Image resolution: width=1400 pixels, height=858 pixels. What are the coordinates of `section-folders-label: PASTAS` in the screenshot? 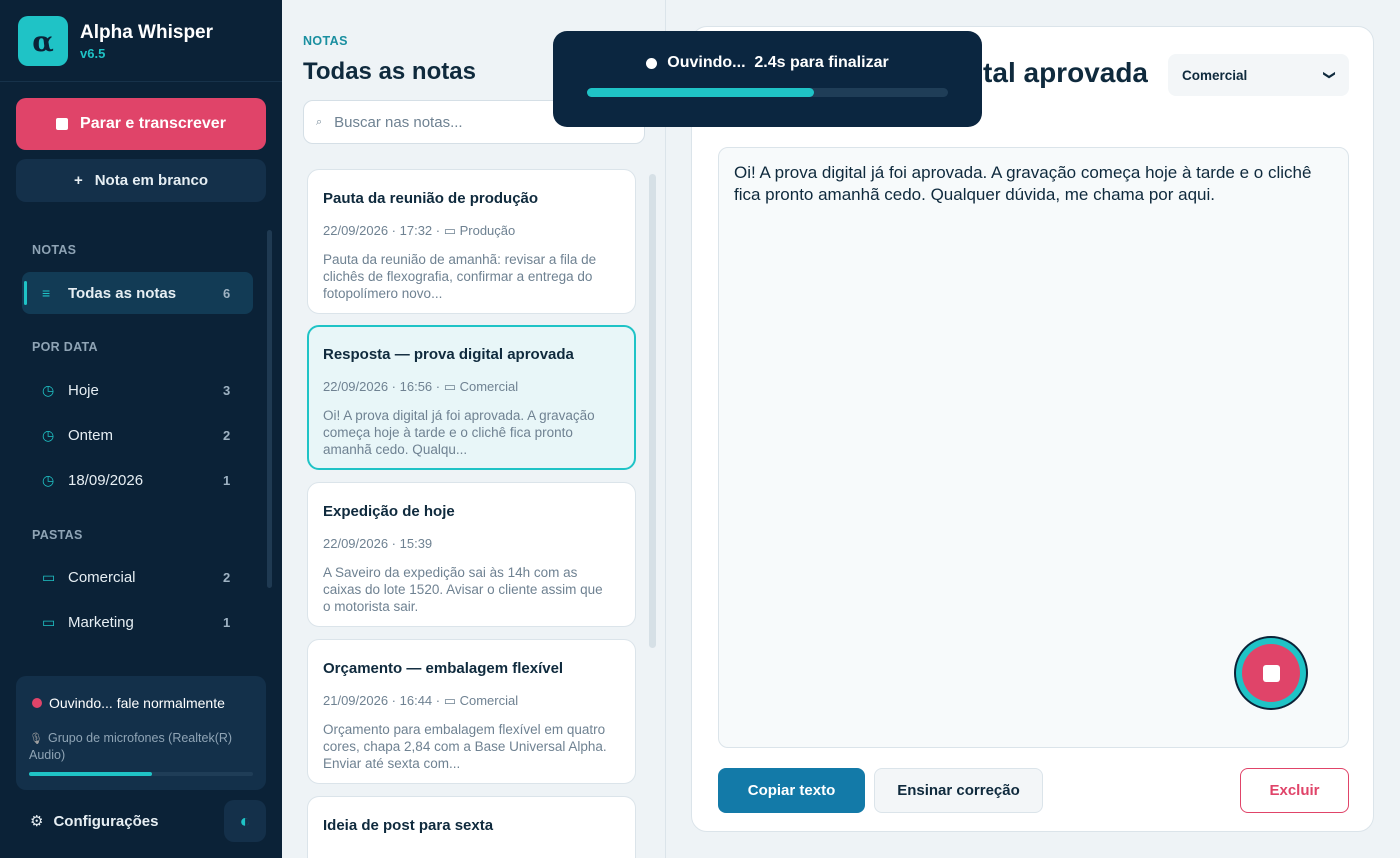 It's located at (57, 535).